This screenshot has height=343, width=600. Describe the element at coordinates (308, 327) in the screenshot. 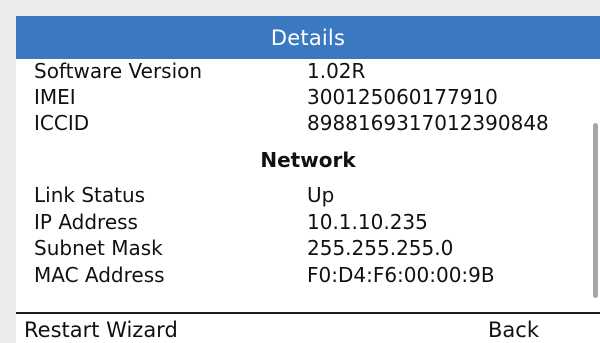

I see `softkey-bar: Restart Wizard Back` at that location.